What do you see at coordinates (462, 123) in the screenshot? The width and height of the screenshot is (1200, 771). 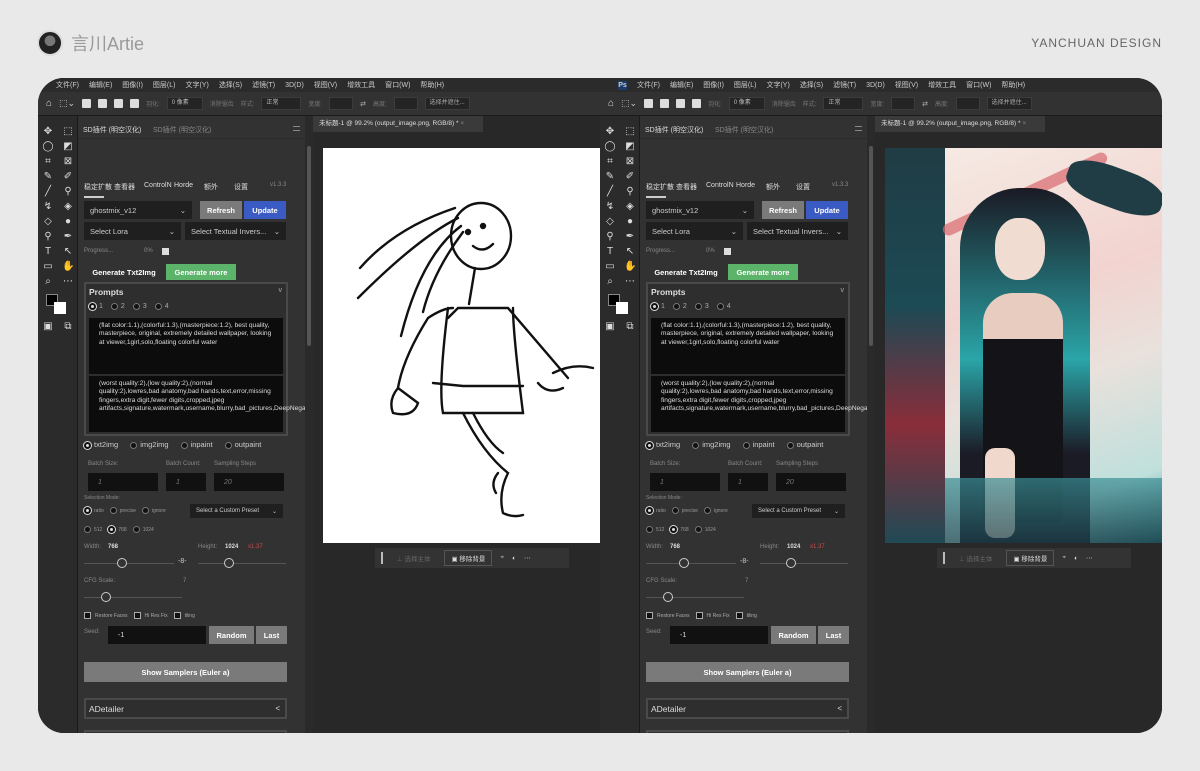 I see `close-icon: ×` at bounding box center [462, 123].